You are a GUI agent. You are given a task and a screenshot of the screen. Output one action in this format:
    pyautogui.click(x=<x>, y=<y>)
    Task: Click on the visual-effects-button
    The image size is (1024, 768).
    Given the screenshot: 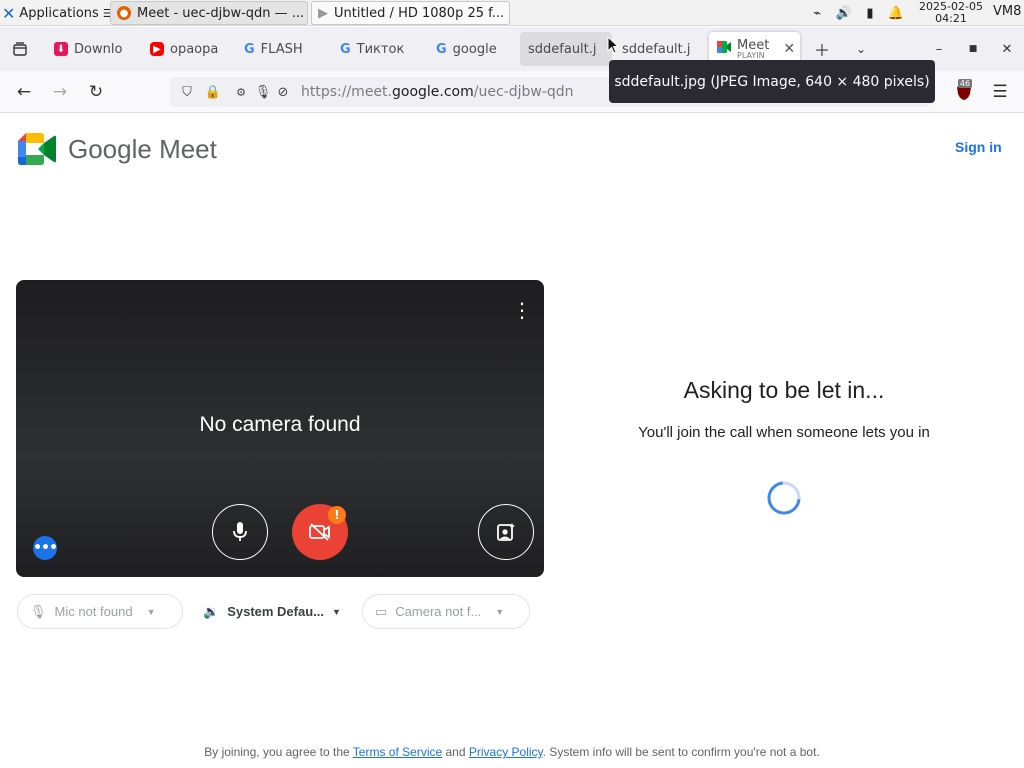 What is the action you would take?
    pyautogui.click(x=506, y=532)
    